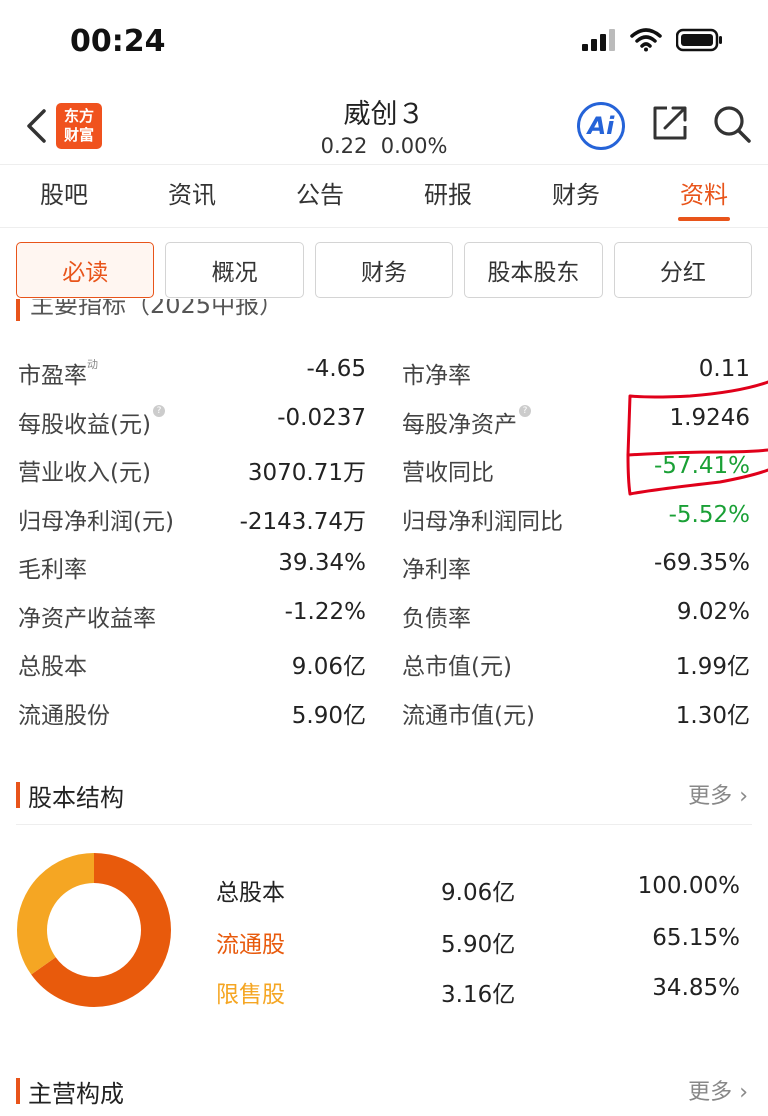 The image size is (768, 1116). What do you see at coordinates (384, 419) in the screenshot?
I see `metric-row: 每股收益(元)? -0.0237 每股净资产? 1.9246` at bounding box center [384, 419].